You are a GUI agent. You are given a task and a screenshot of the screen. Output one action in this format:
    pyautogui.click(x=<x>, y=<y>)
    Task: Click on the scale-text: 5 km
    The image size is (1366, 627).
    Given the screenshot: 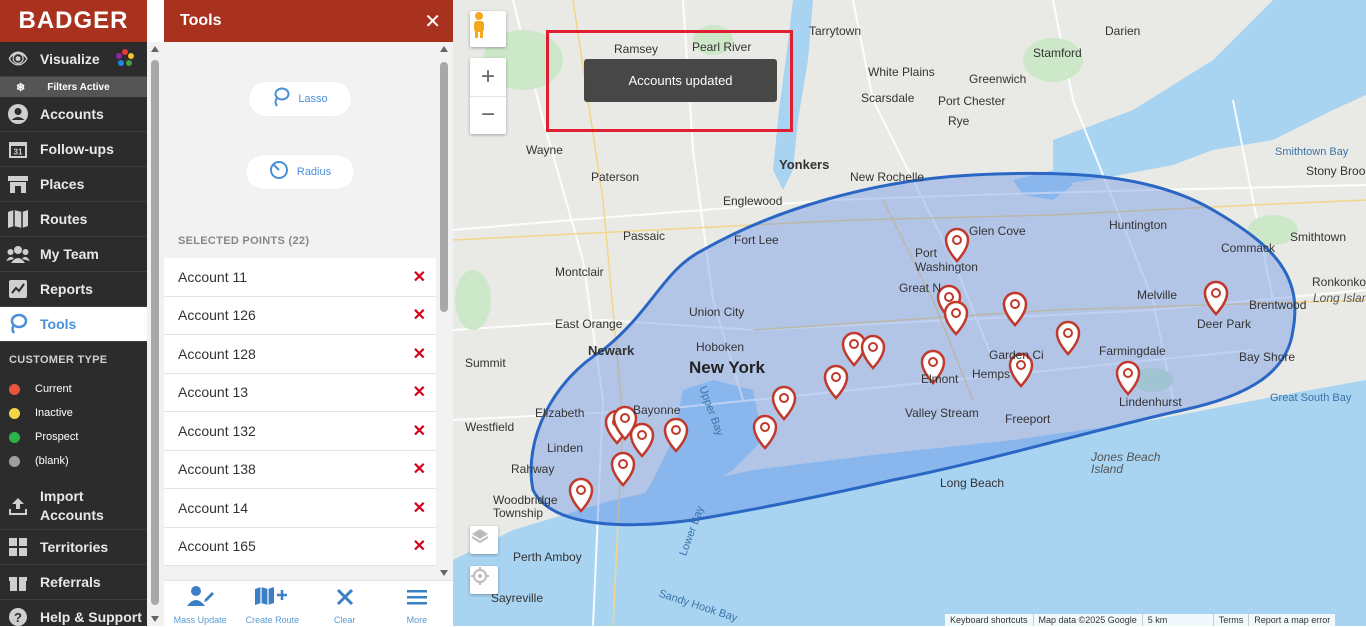 What is the action you would take?
    pyautogui.click(x=1177, y=620)
    